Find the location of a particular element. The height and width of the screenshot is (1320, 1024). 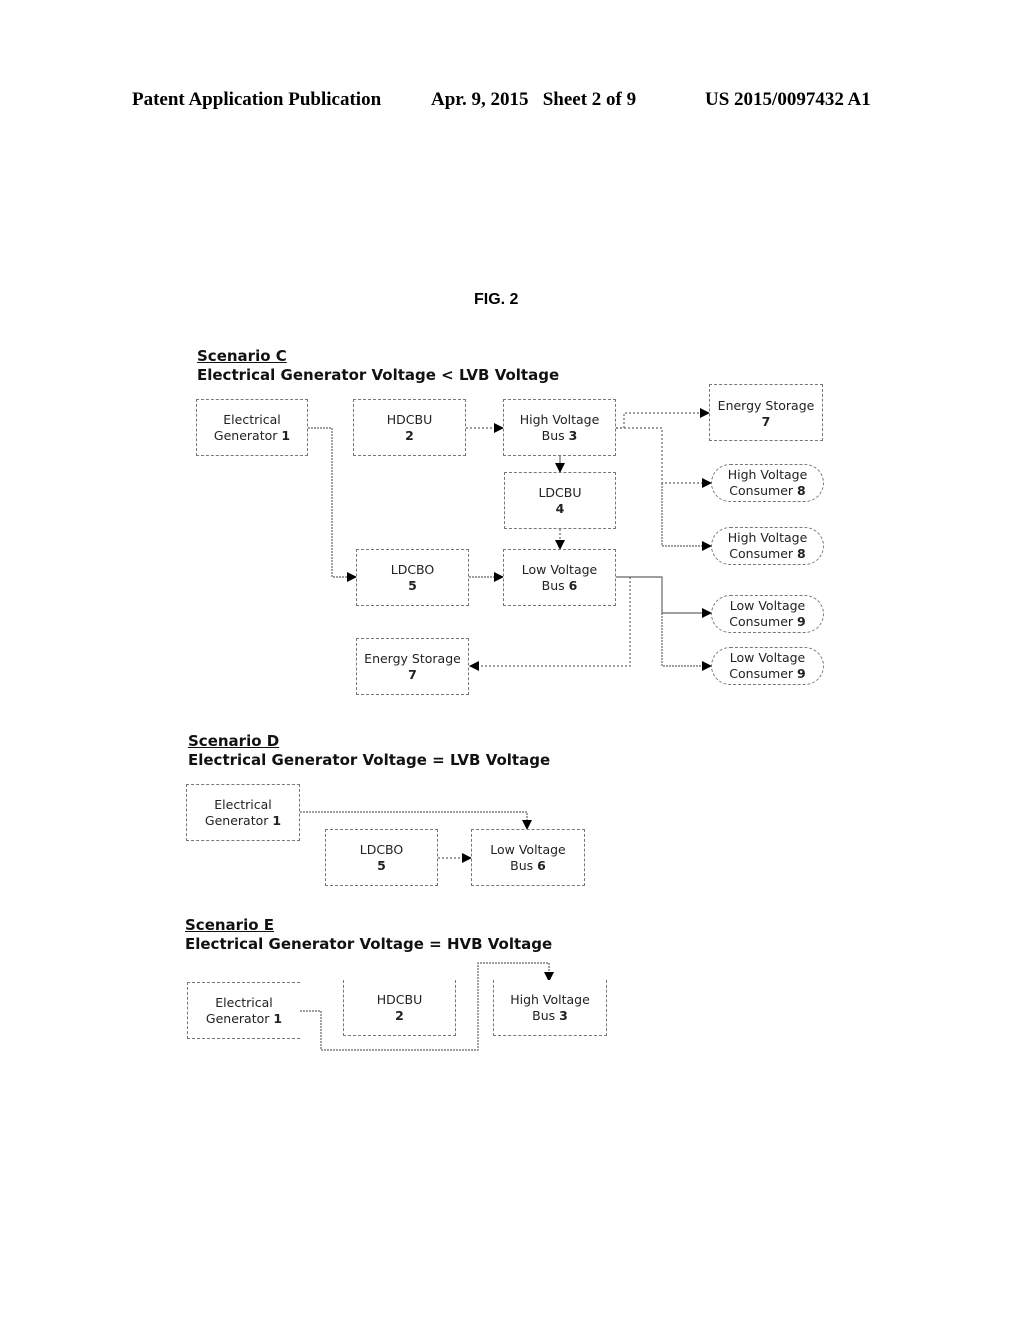

edge-d-gen-lvb is located at coordinates (416, 820).